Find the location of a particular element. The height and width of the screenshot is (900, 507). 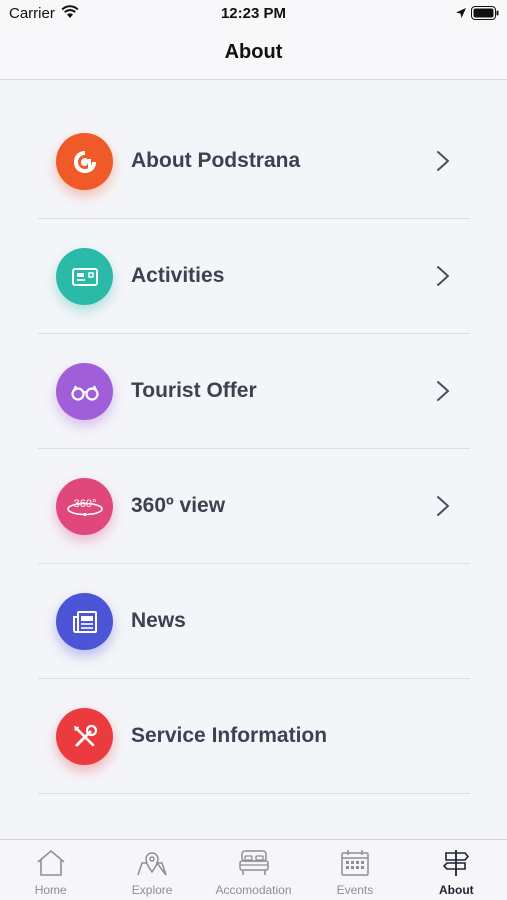

page-title: About is located at coordinates (253, 52).